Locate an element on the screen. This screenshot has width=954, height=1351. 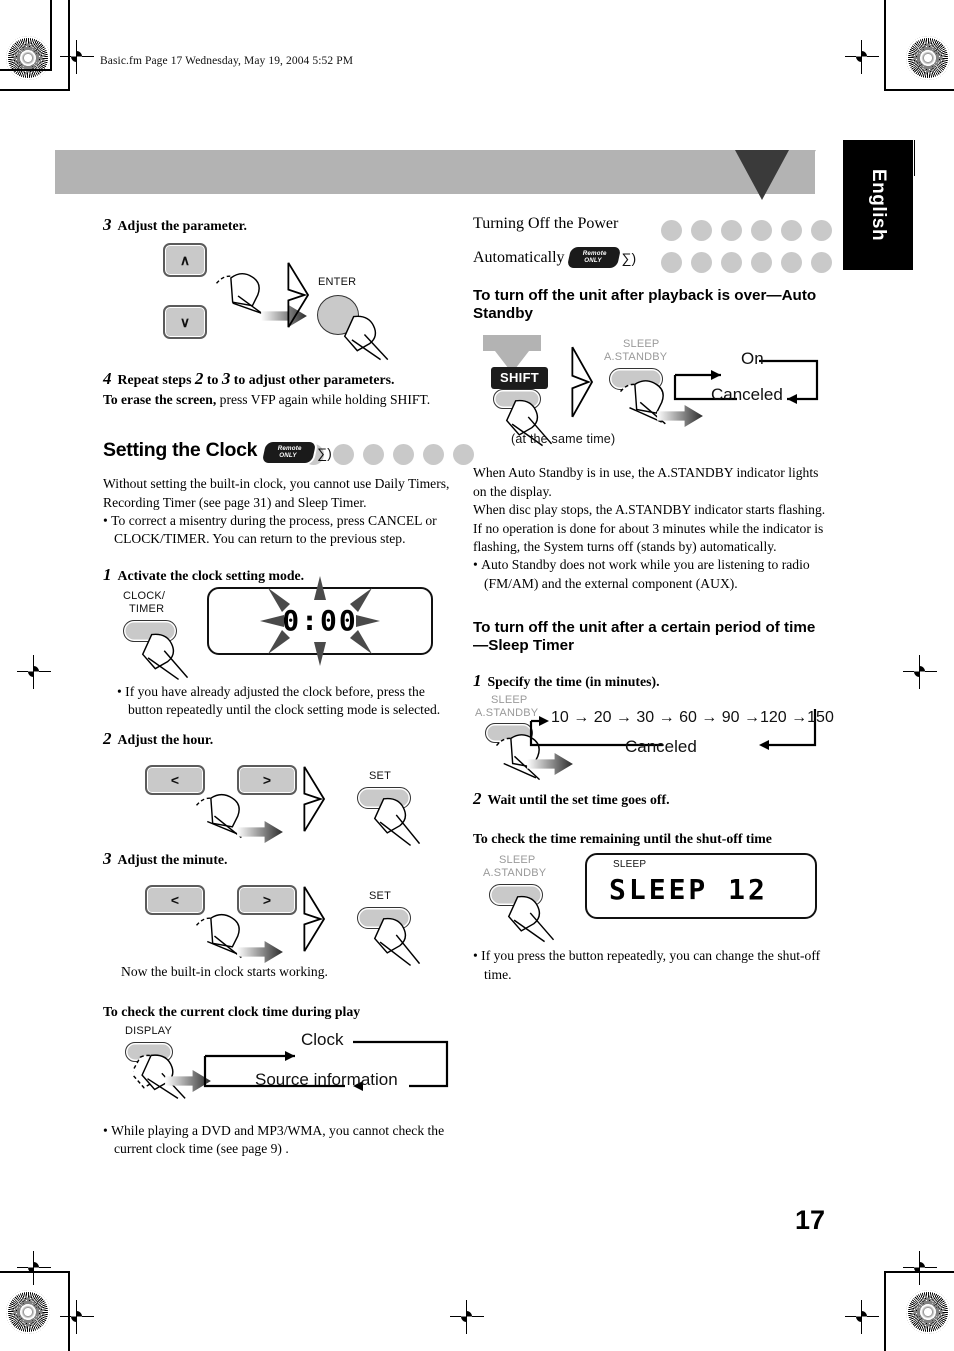
display-button-label: DISPLAY is located at coordinates (149, 1030).